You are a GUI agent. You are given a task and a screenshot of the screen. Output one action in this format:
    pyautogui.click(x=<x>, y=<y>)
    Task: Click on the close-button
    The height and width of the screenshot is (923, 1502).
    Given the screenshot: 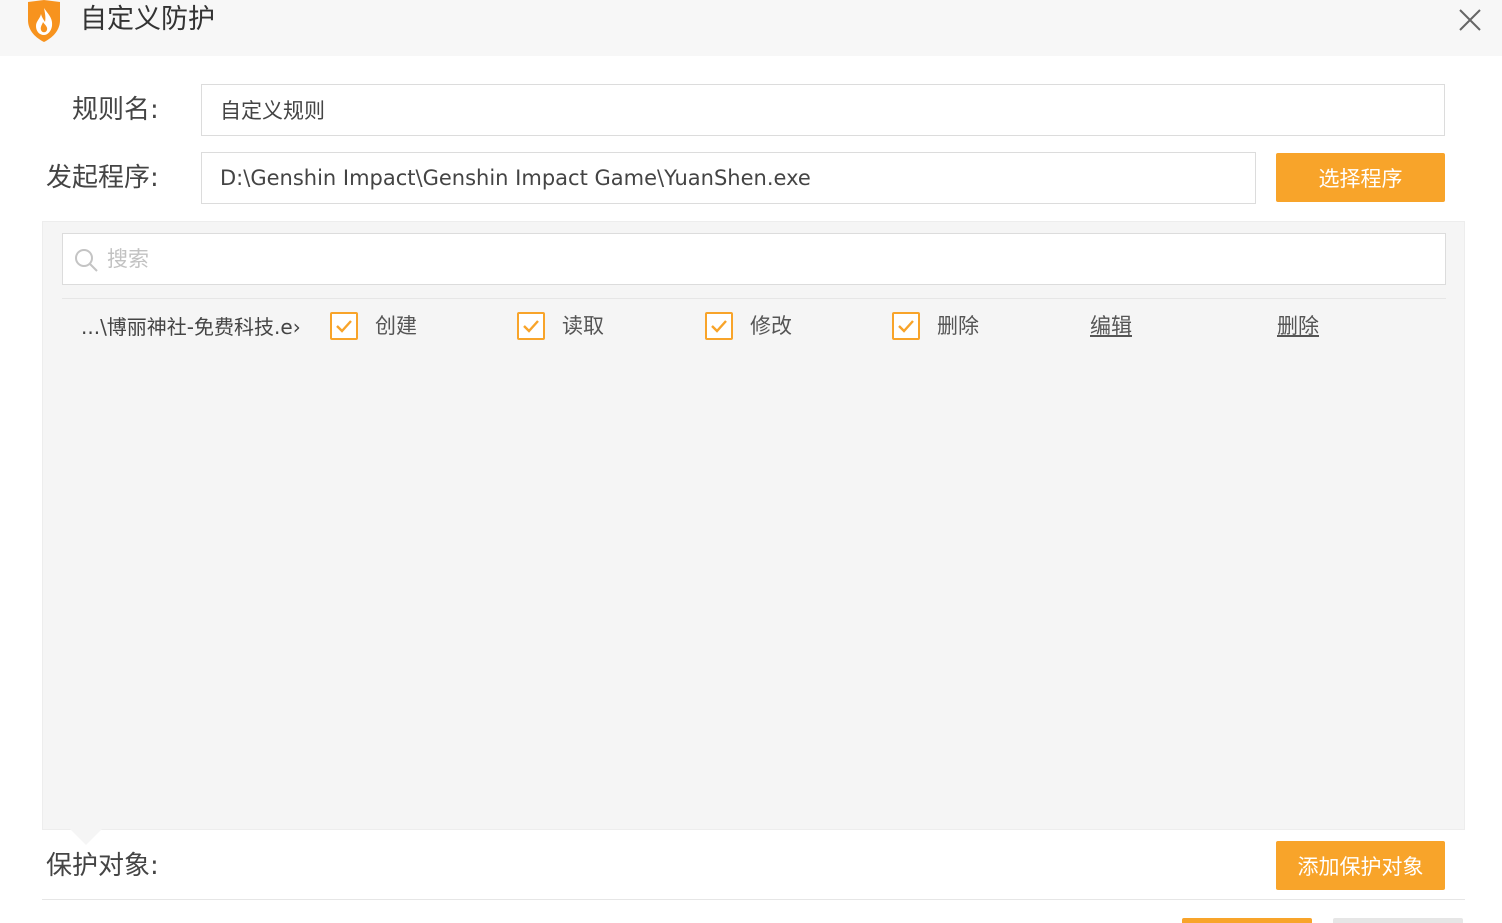 What is the action you would take?
    pyautogui.click(x=1470, y=20)
    